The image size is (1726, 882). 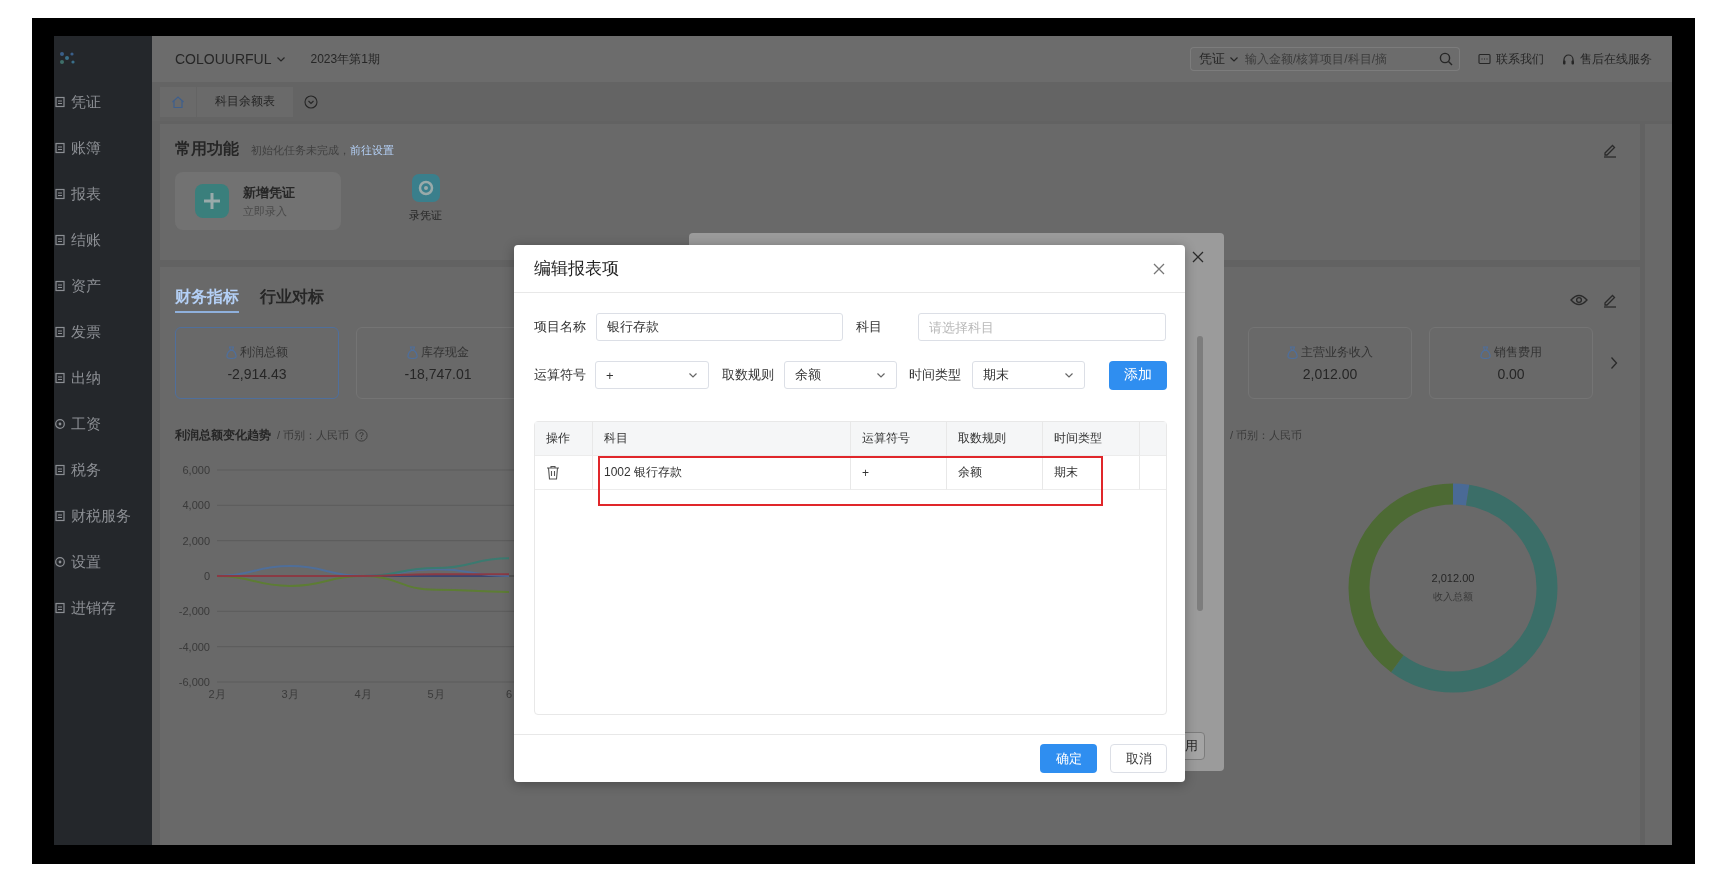 I want to click on header-link: 联系我们, so click(x=1511, y=59).